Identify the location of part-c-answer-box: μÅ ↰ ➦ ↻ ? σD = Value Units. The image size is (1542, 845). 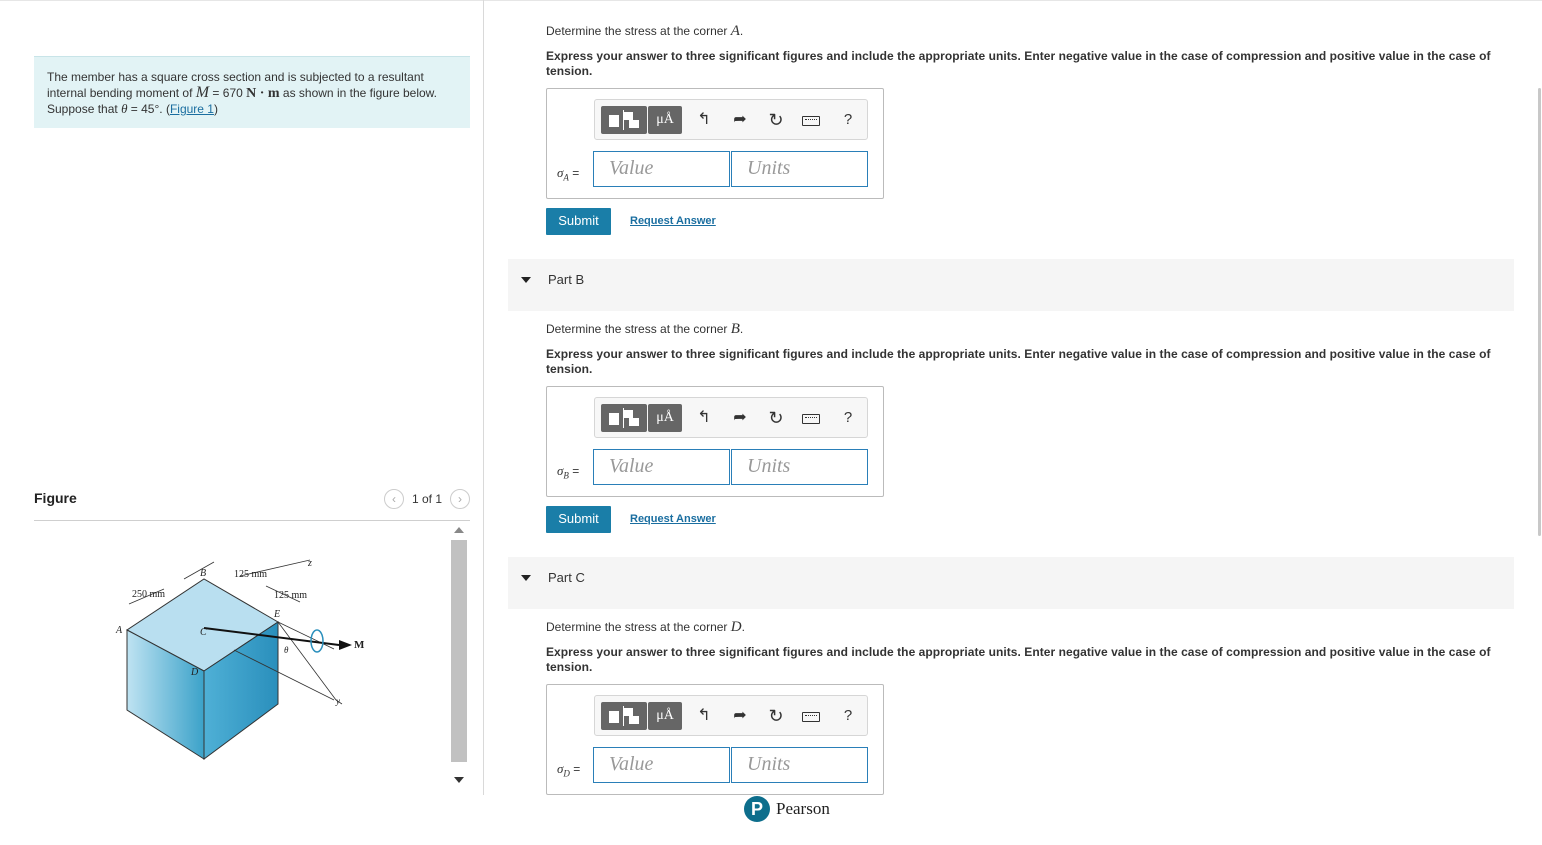
(715, 739).